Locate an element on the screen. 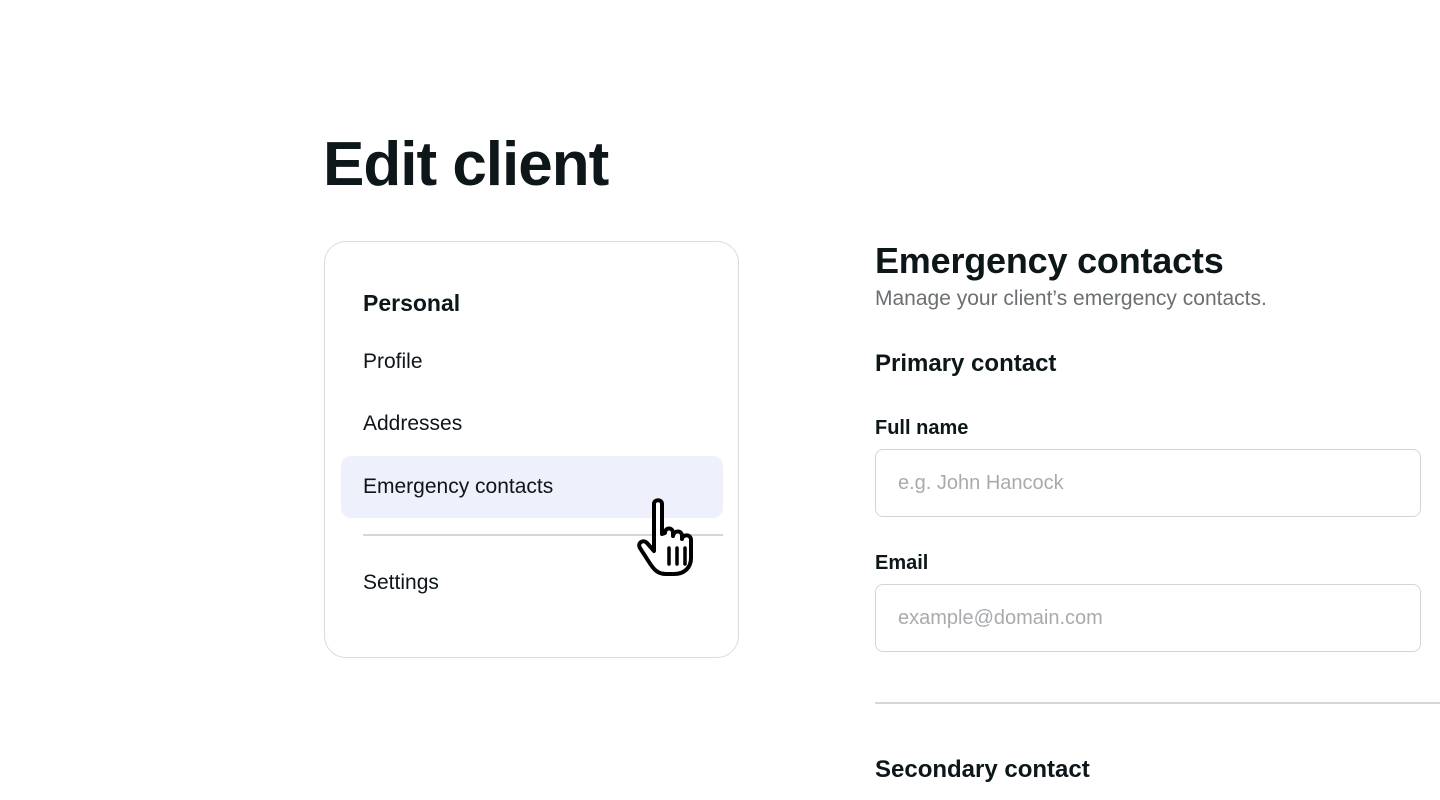 Image resolution: width=1440 pixels, height=800 pixels. form-divider is located at coordinates (1157, 703).